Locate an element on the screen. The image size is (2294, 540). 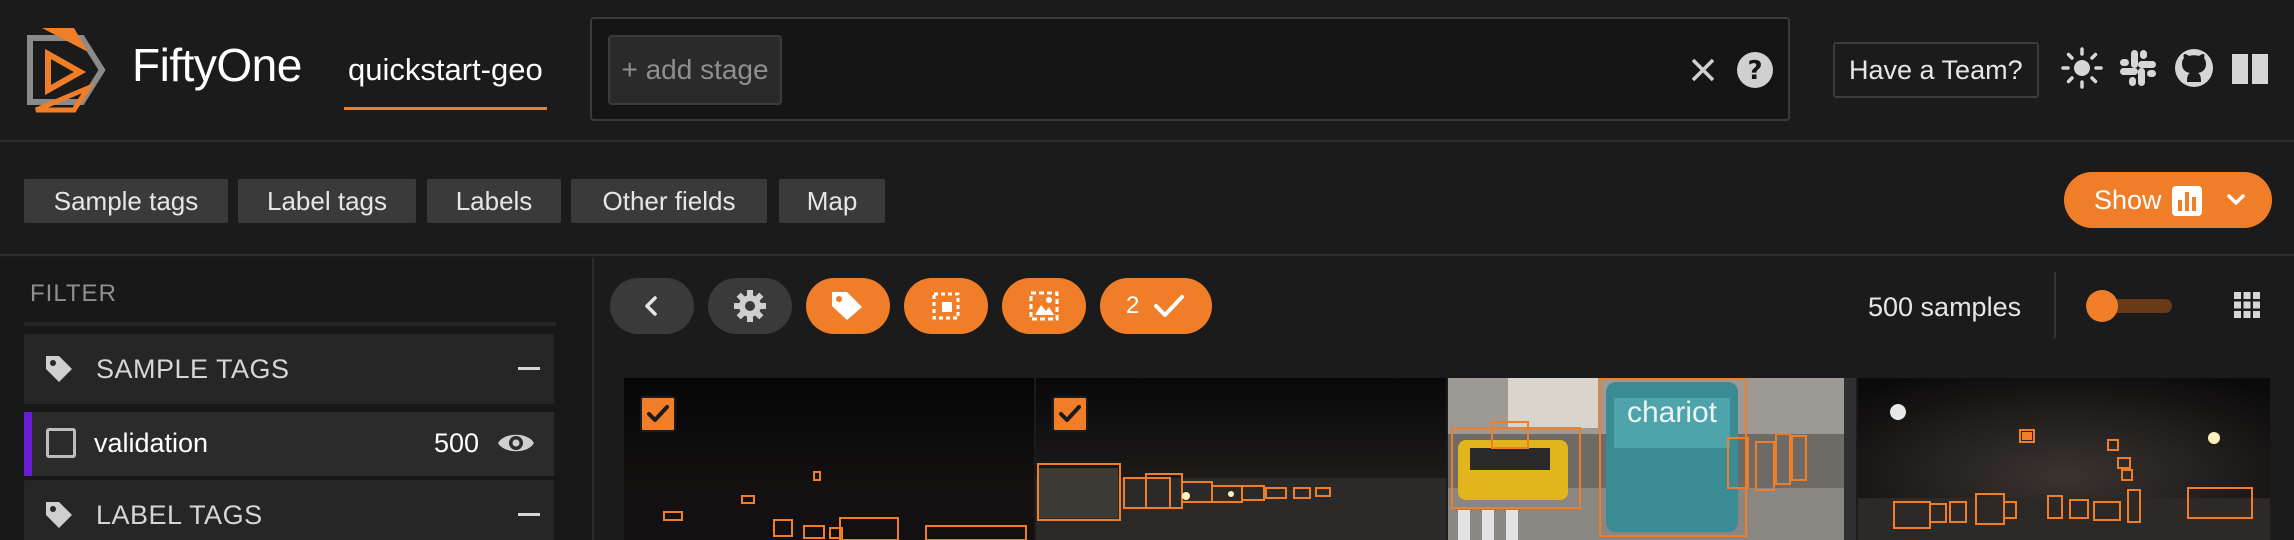
similarity-button is located at coordinates (1044, 306).